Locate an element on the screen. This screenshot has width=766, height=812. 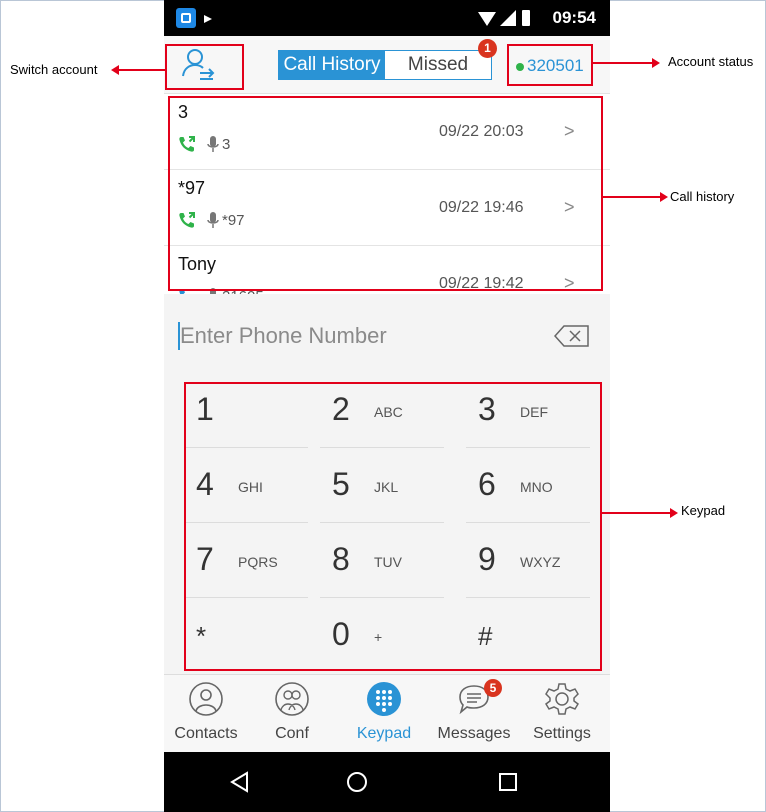
nav-label: Messages is located at coordinates (474, 733).